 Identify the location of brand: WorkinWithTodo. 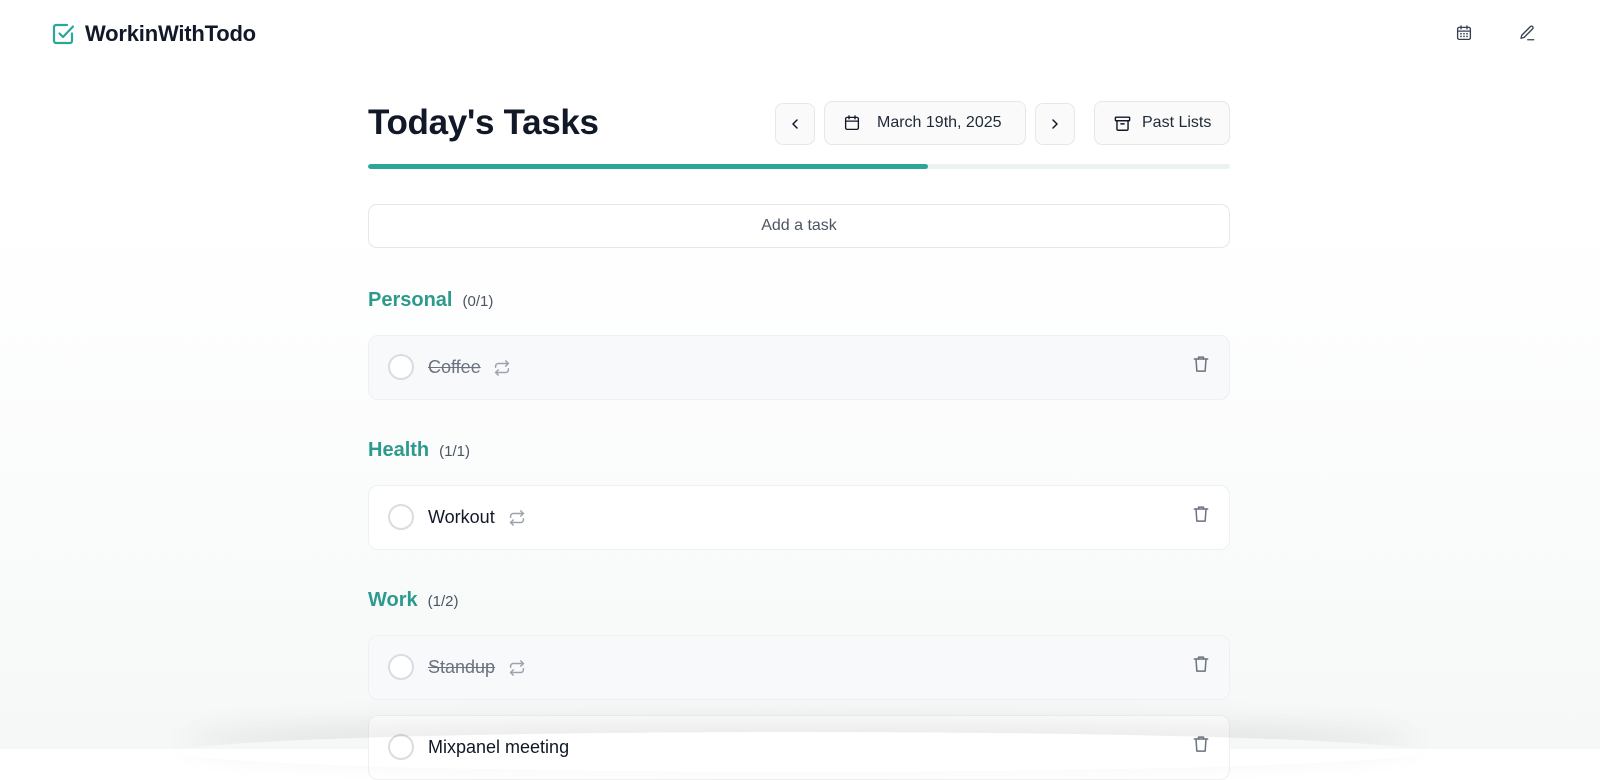
(153, 34).